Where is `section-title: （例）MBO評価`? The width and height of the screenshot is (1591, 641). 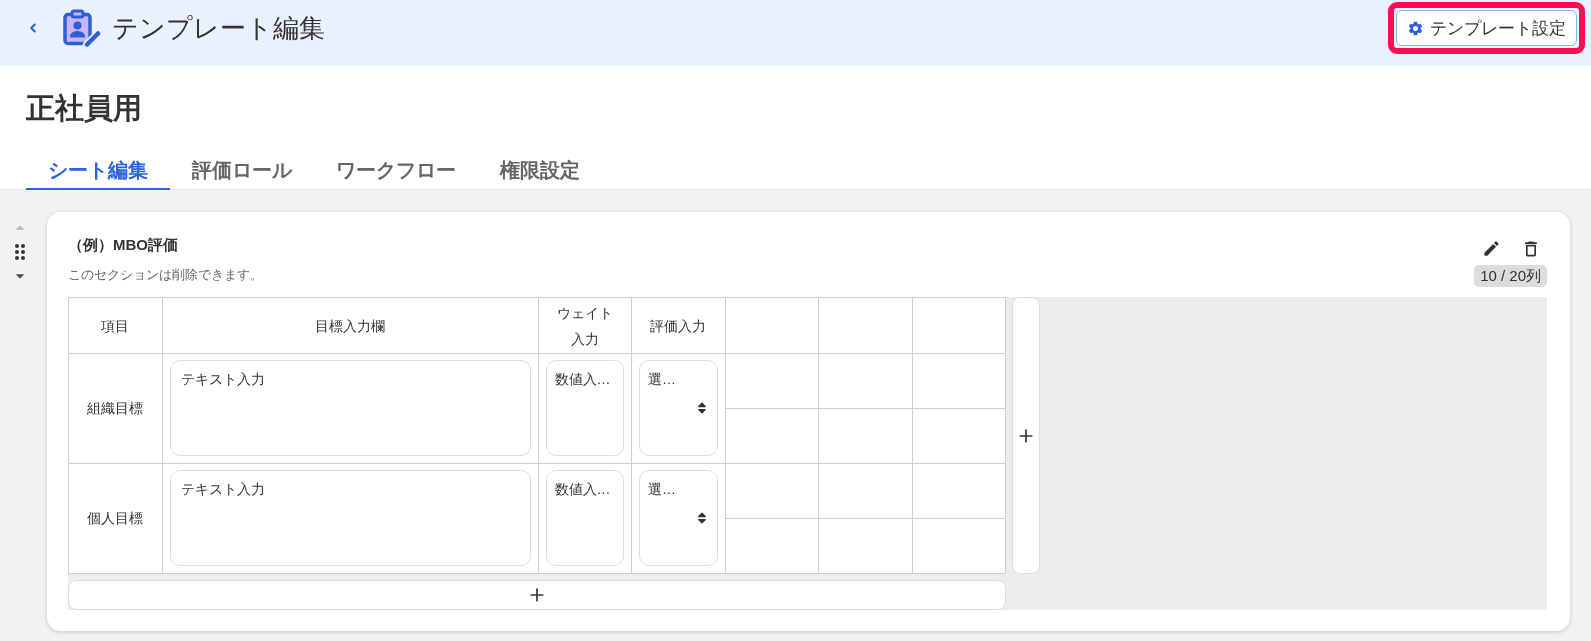
section-title: （例）MBO評価 is located at coordinates (123, 245).